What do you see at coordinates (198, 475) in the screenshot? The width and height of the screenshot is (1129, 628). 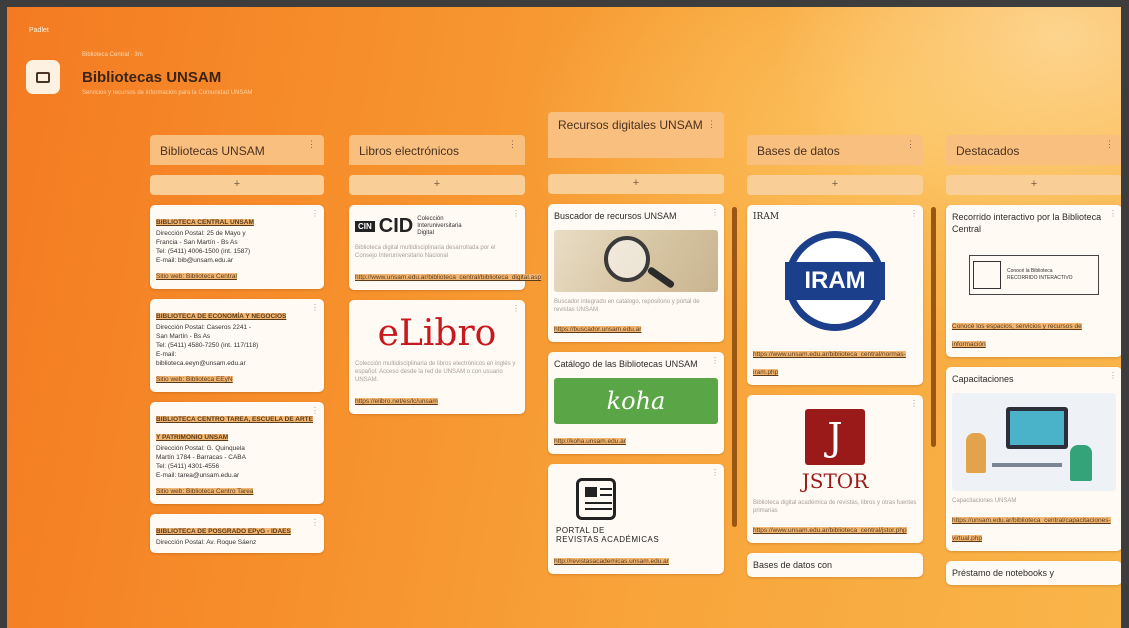 I see `post-line: E-mail: tarea@unsam.edu.ar` at bounding box center [198, 475].